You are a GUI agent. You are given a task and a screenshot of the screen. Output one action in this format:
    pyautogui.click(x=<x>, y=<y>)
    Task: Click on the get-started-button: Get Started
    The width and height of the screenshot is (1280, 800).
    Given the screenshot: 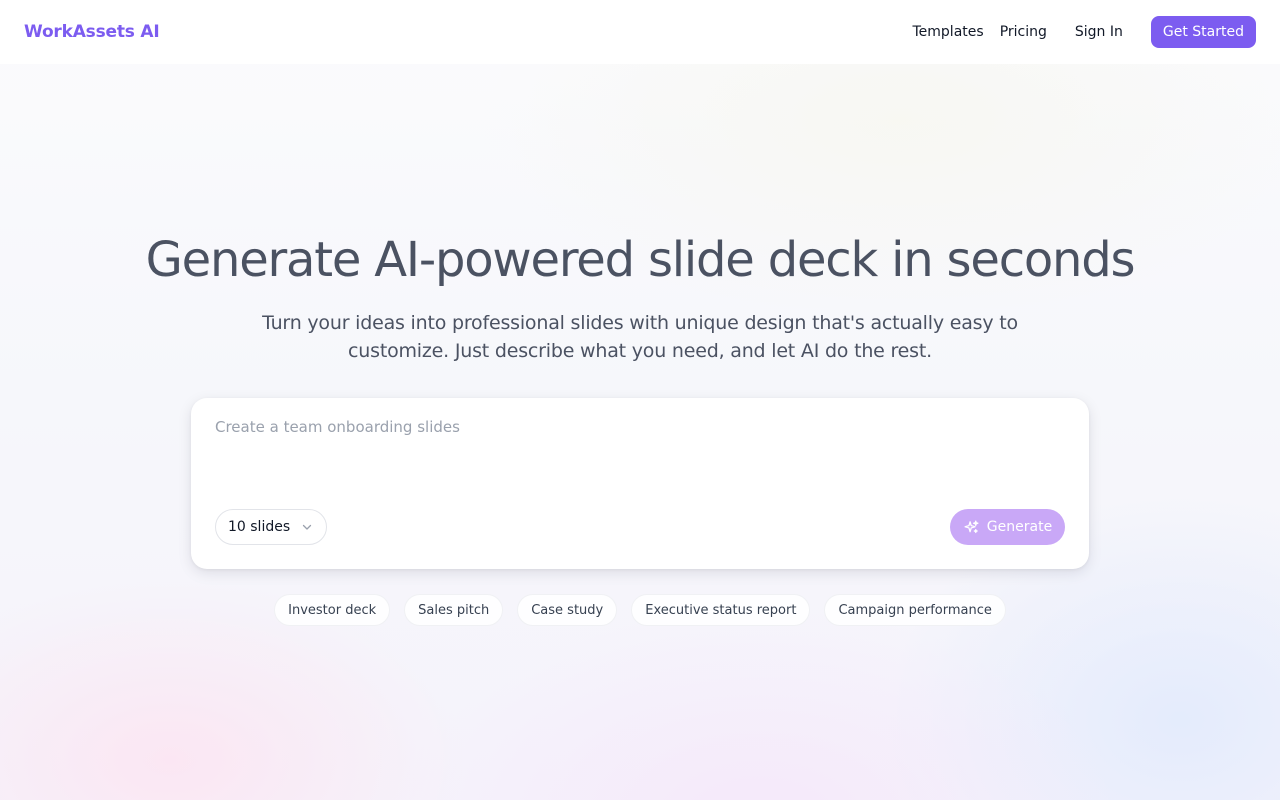 What is the action you would take?
    pyautogui.click(x=1203, y=32)
    